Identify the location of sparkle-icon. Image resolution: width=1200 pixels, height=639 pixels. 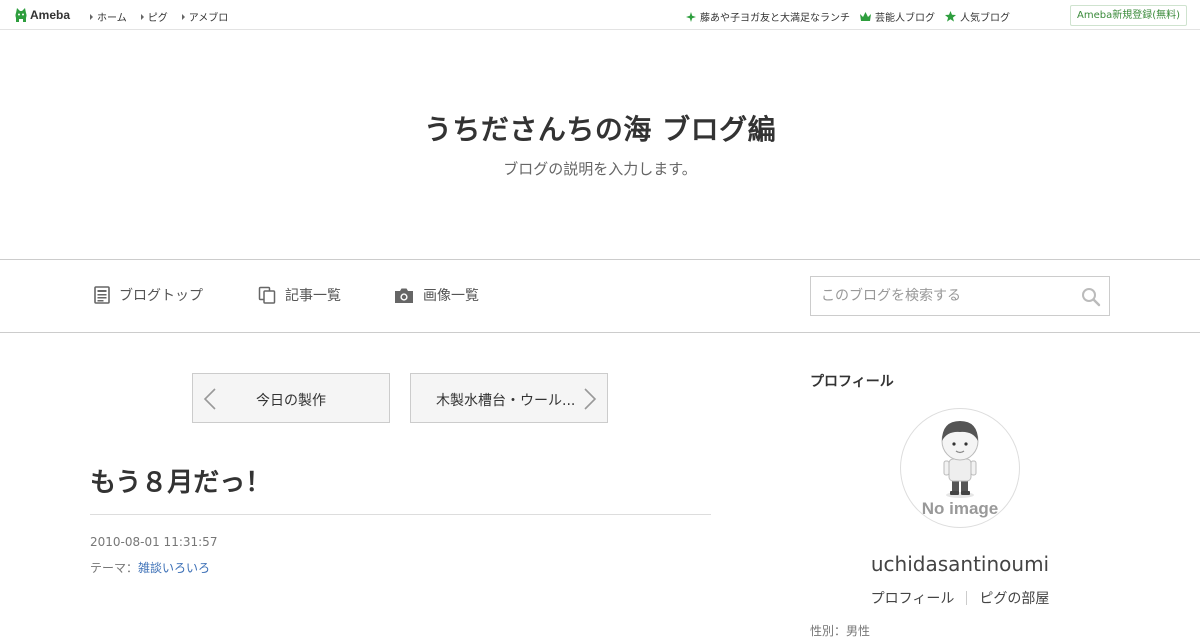
(691, 16).